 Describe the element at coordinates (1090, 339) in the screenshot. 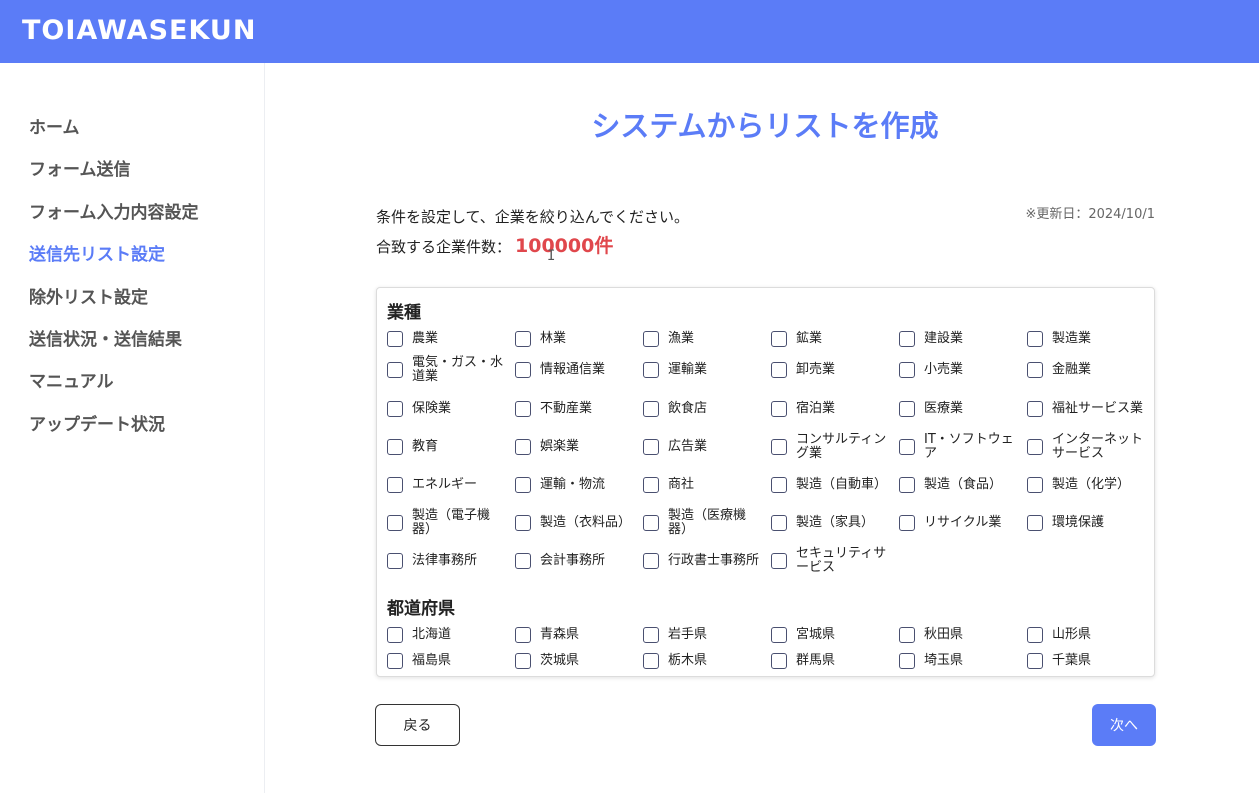

I see `industry-option: 製造業` at that location.